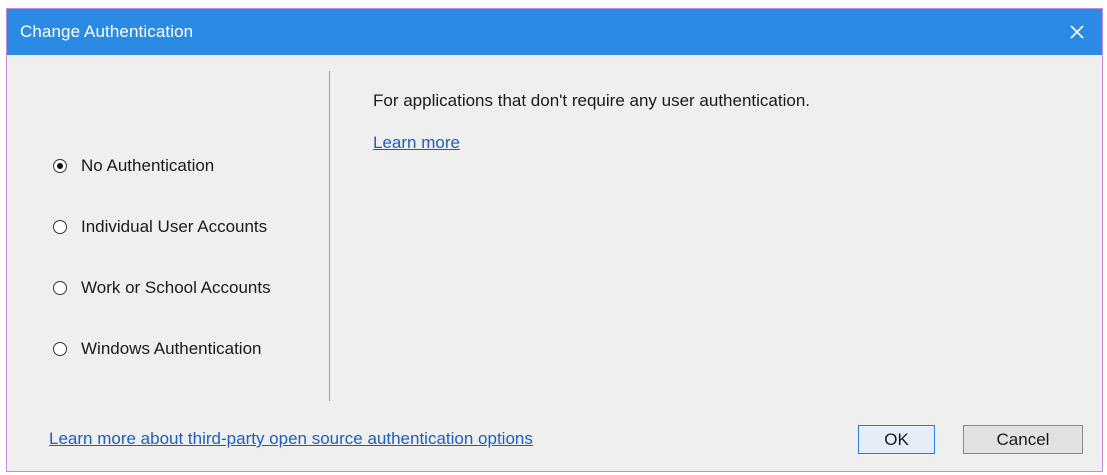  I want to click on radio-checked-icon, so click(60, 166).